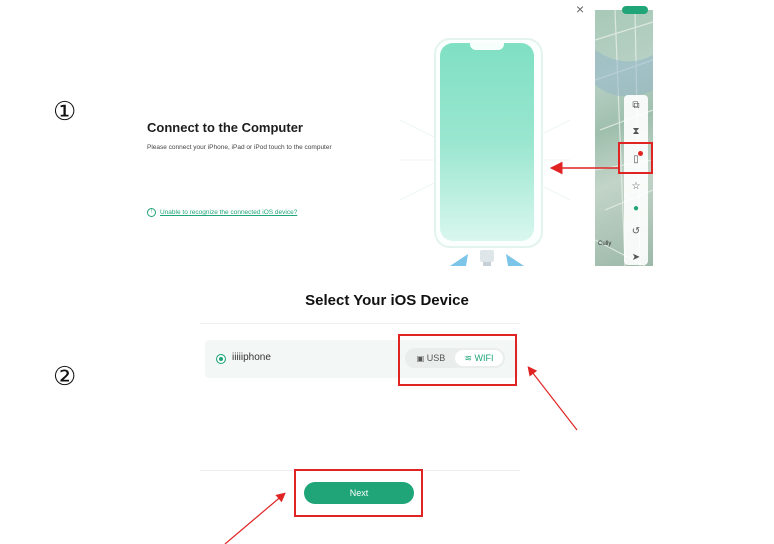  What do you see at coordinates (552, 398) in the screenshot?
I see `arrow-to-wifi` at bounding box center [552, 398].